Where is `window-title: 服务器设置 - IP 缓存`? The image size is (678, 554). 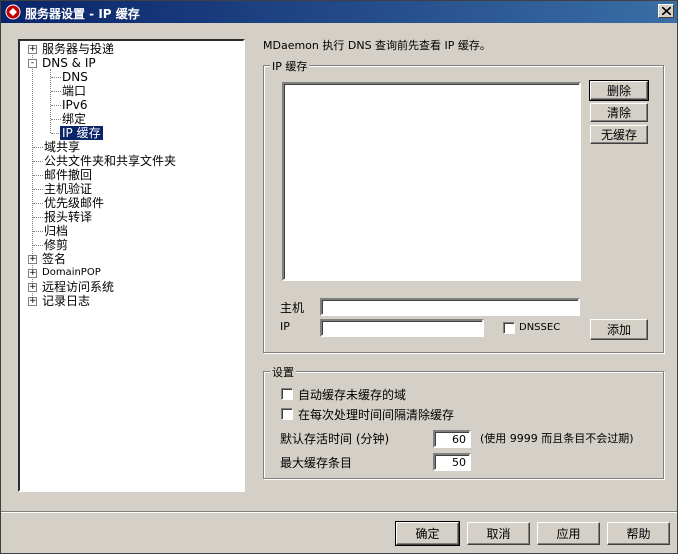 window-title: 服务器设置 - IP 缓存 is located at coordinates (82, 14).